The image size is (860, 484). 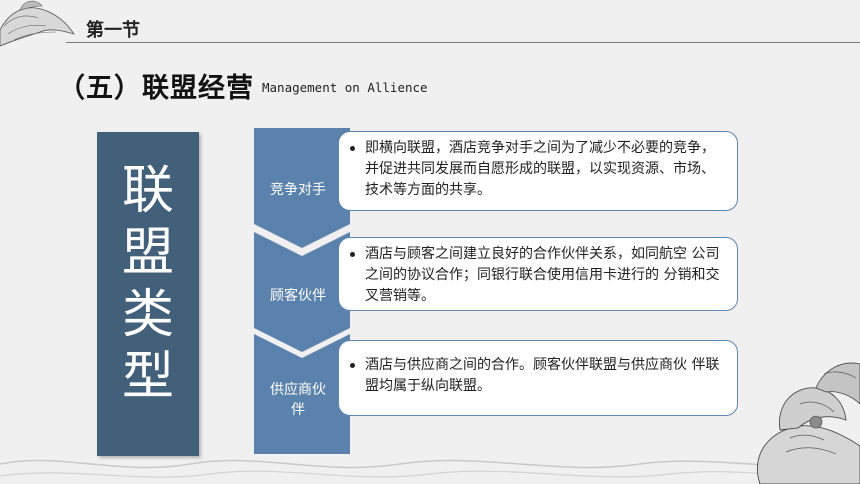 I want to click on alliance-type-panel: 联 盟 类 型, so click(x=148, y=294).